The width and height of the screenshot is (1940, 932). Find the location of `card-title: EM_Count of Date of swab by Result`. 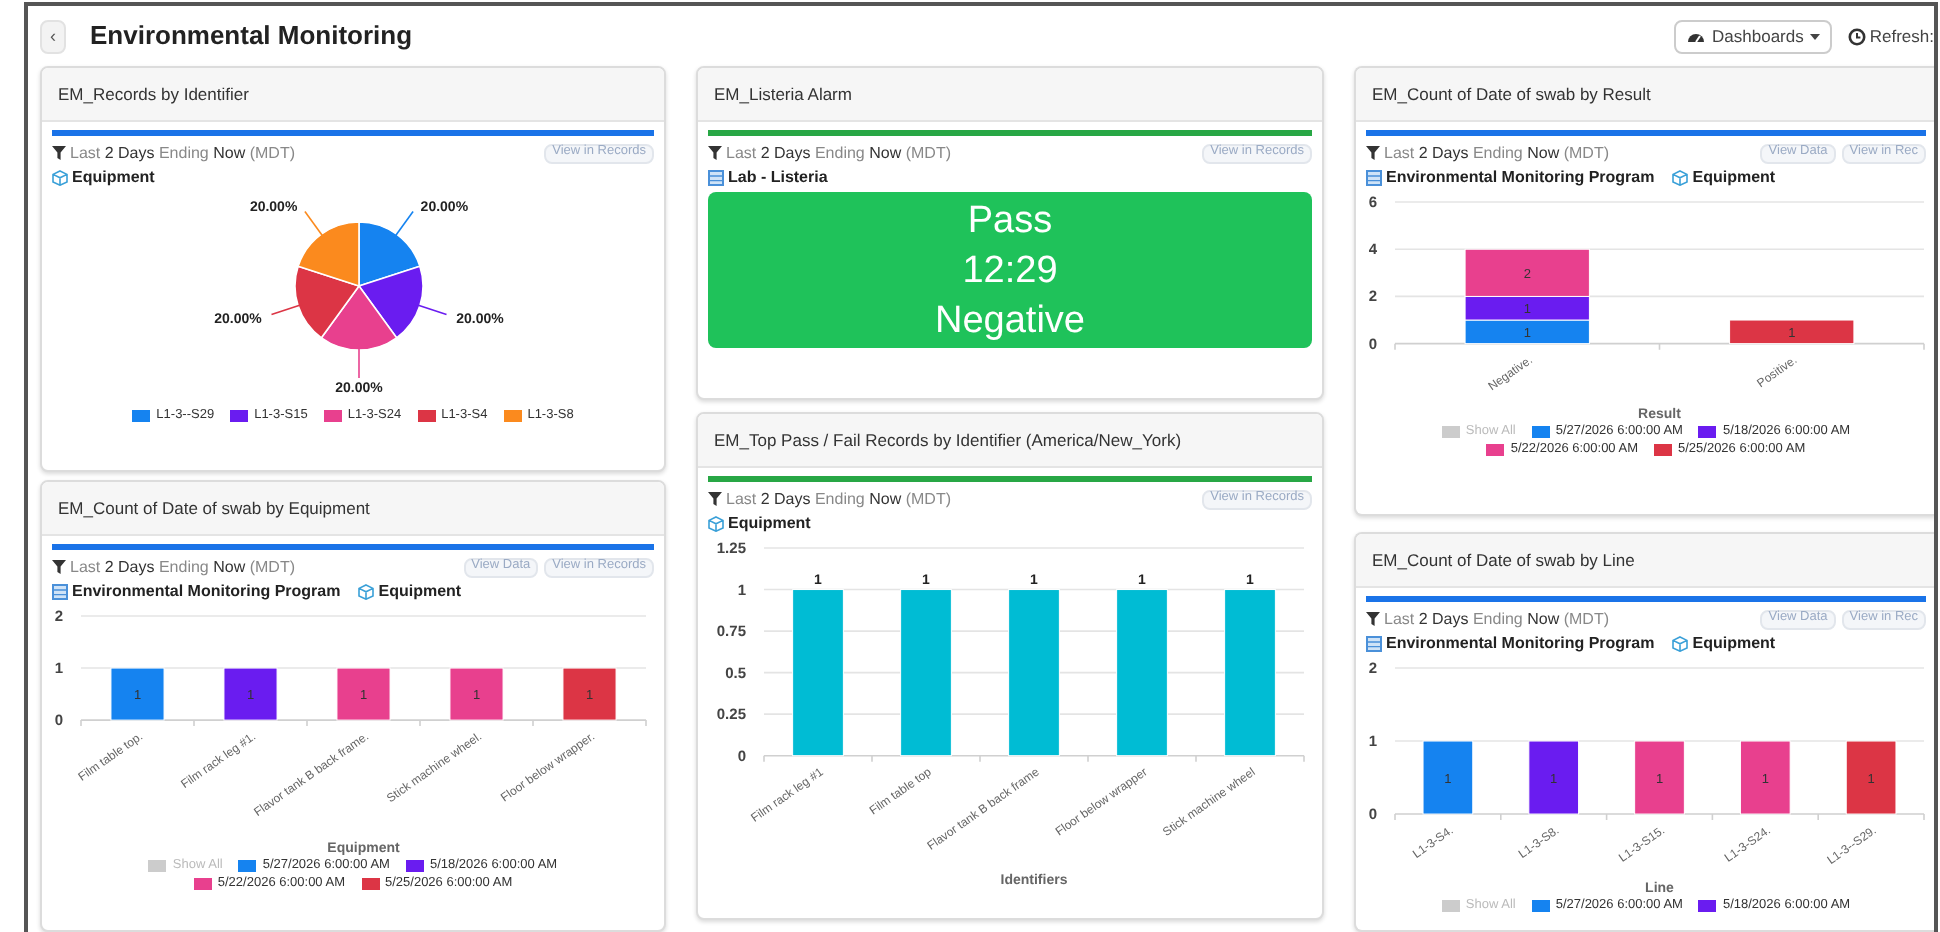

card-title: EM_Count of Date of swab by Result is located at coordinates (1511, 94).